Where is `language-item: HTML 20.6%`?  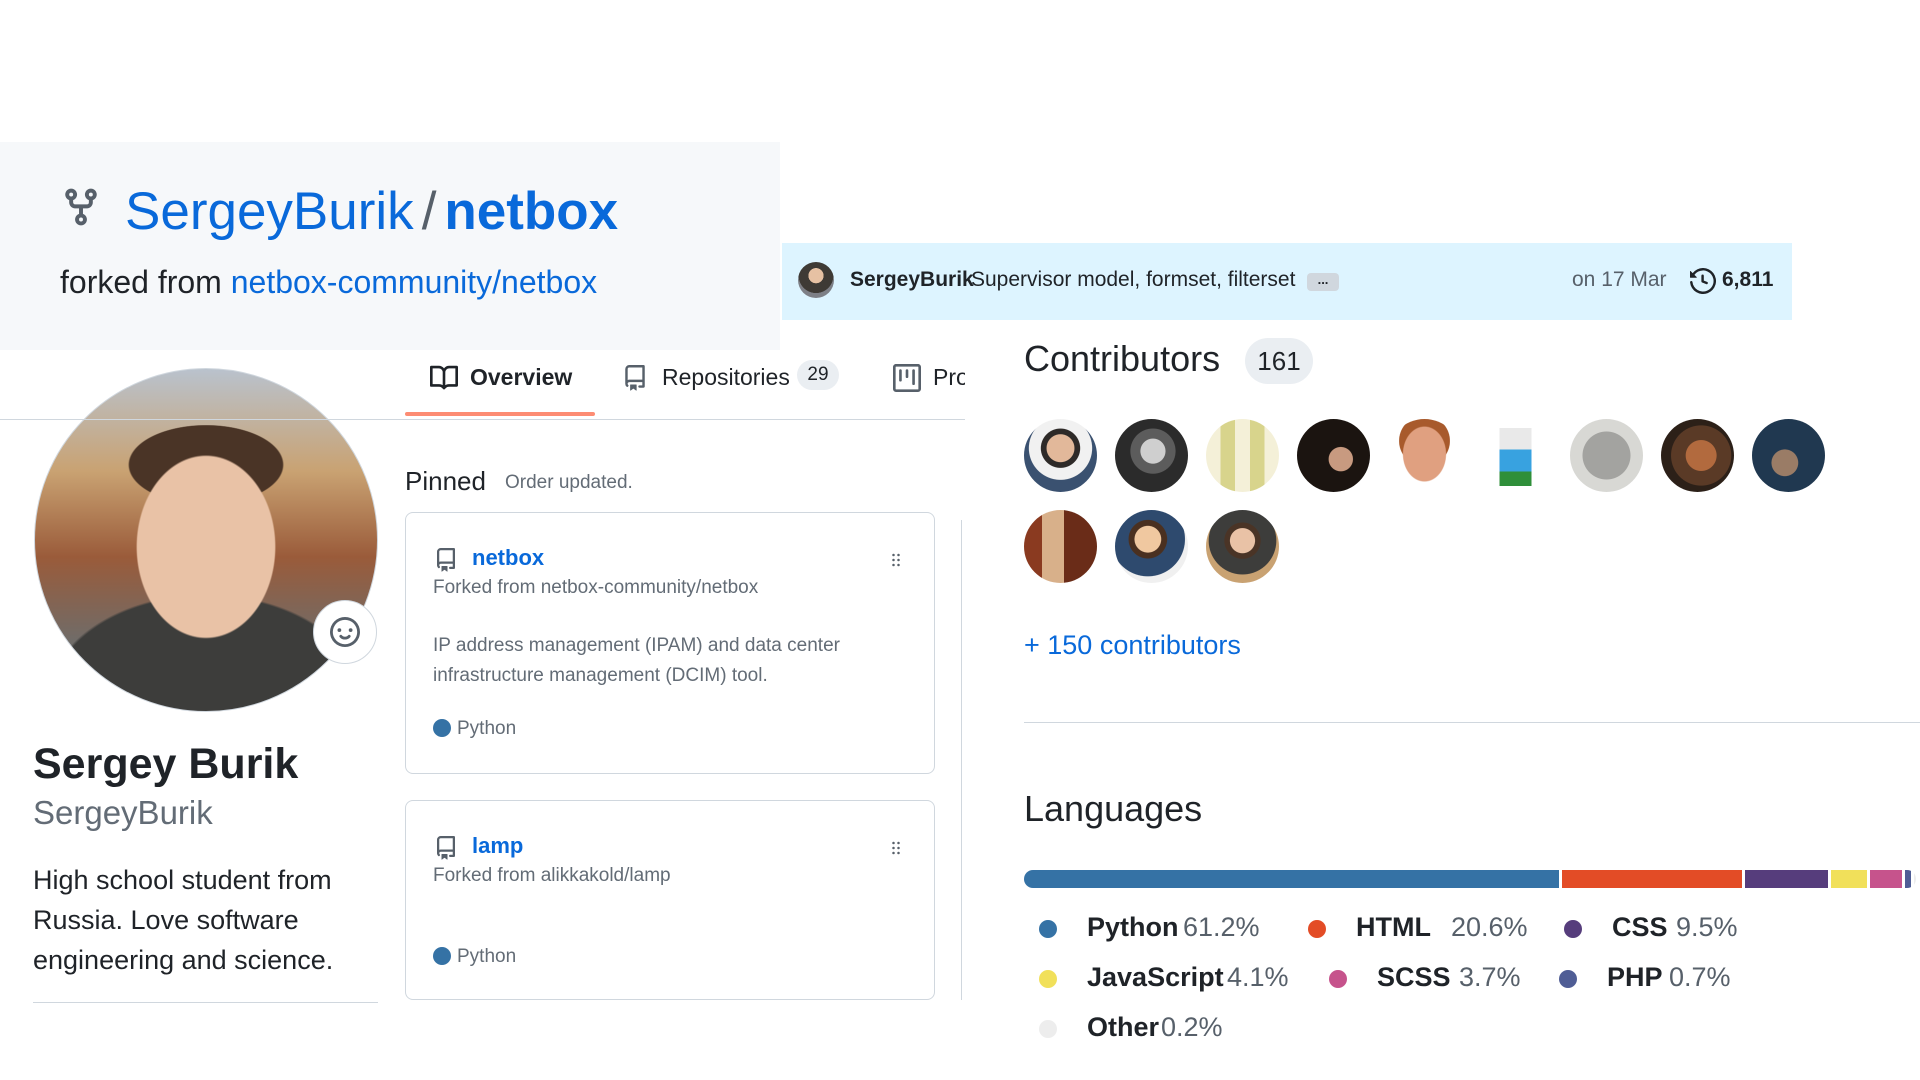
language-item: HTML 20.6% is located at coordinates (1415, 930).